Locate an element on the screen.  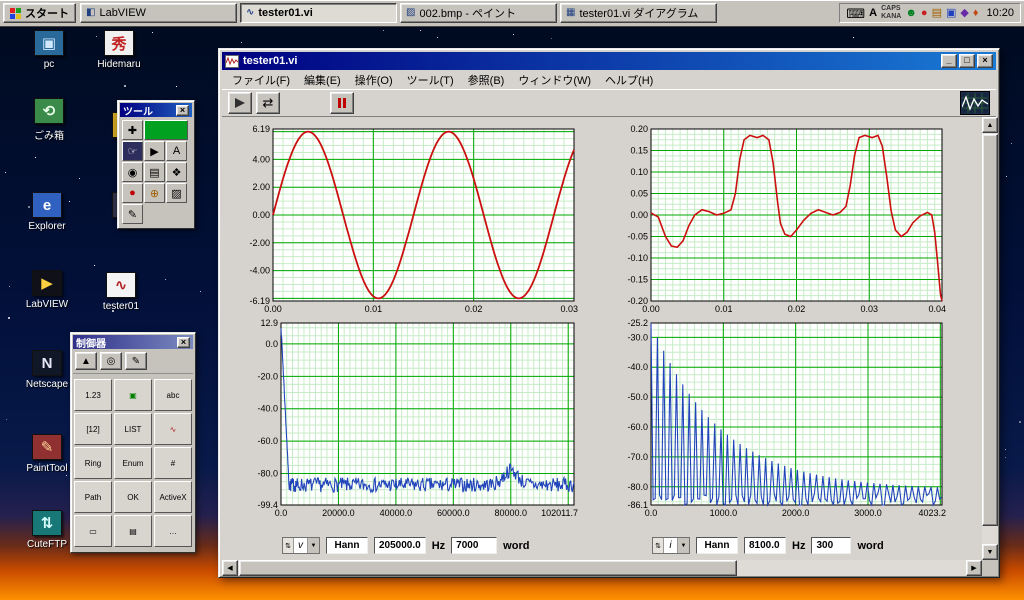
array-cluster-controls: [12] is located at coordinates (93, 429).